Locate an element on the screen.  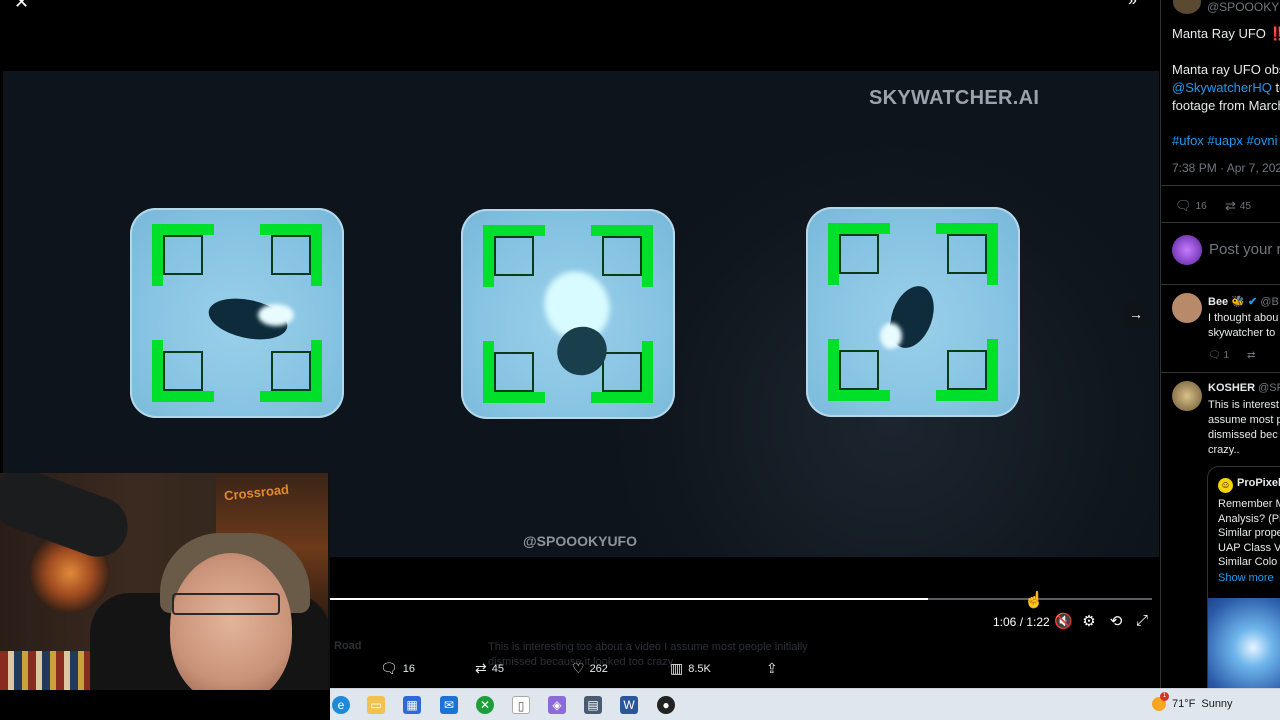
store-icon: ▦ is located at coordinates (412, 705).